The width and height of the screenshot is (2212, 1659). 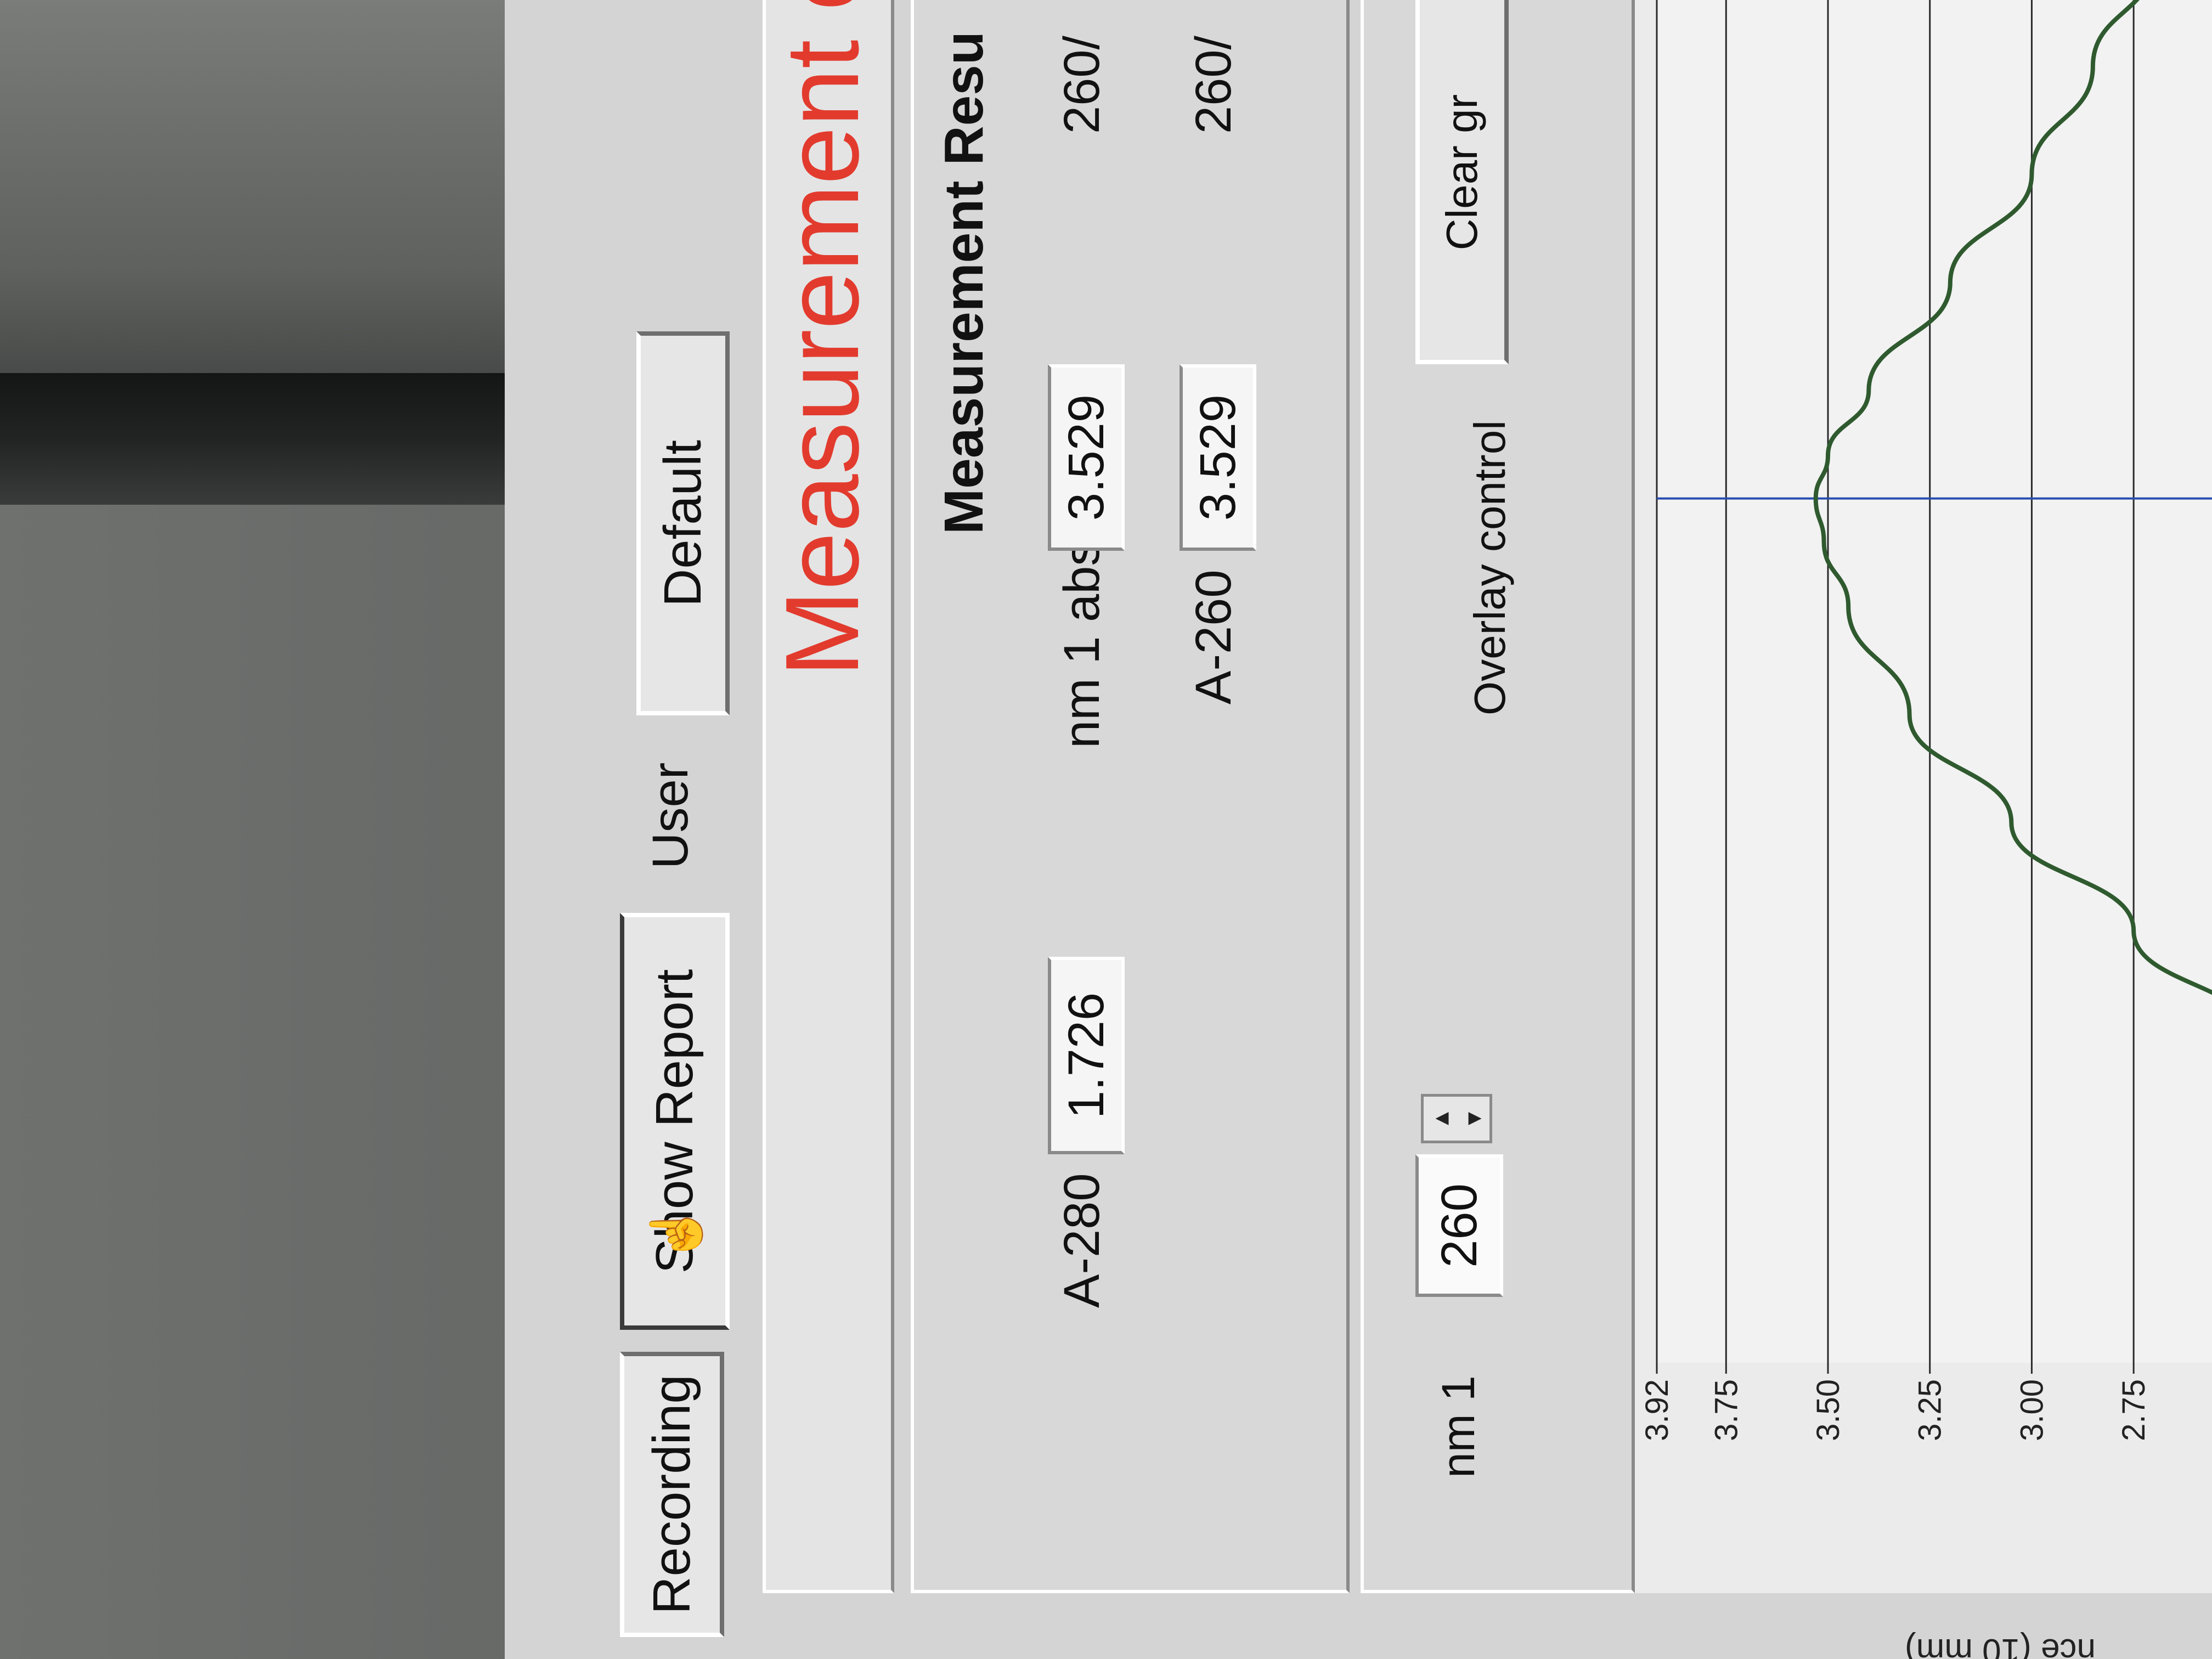 I want to click on nm1-spinner: ▴ ▾, so click(x=1456, y=1118).